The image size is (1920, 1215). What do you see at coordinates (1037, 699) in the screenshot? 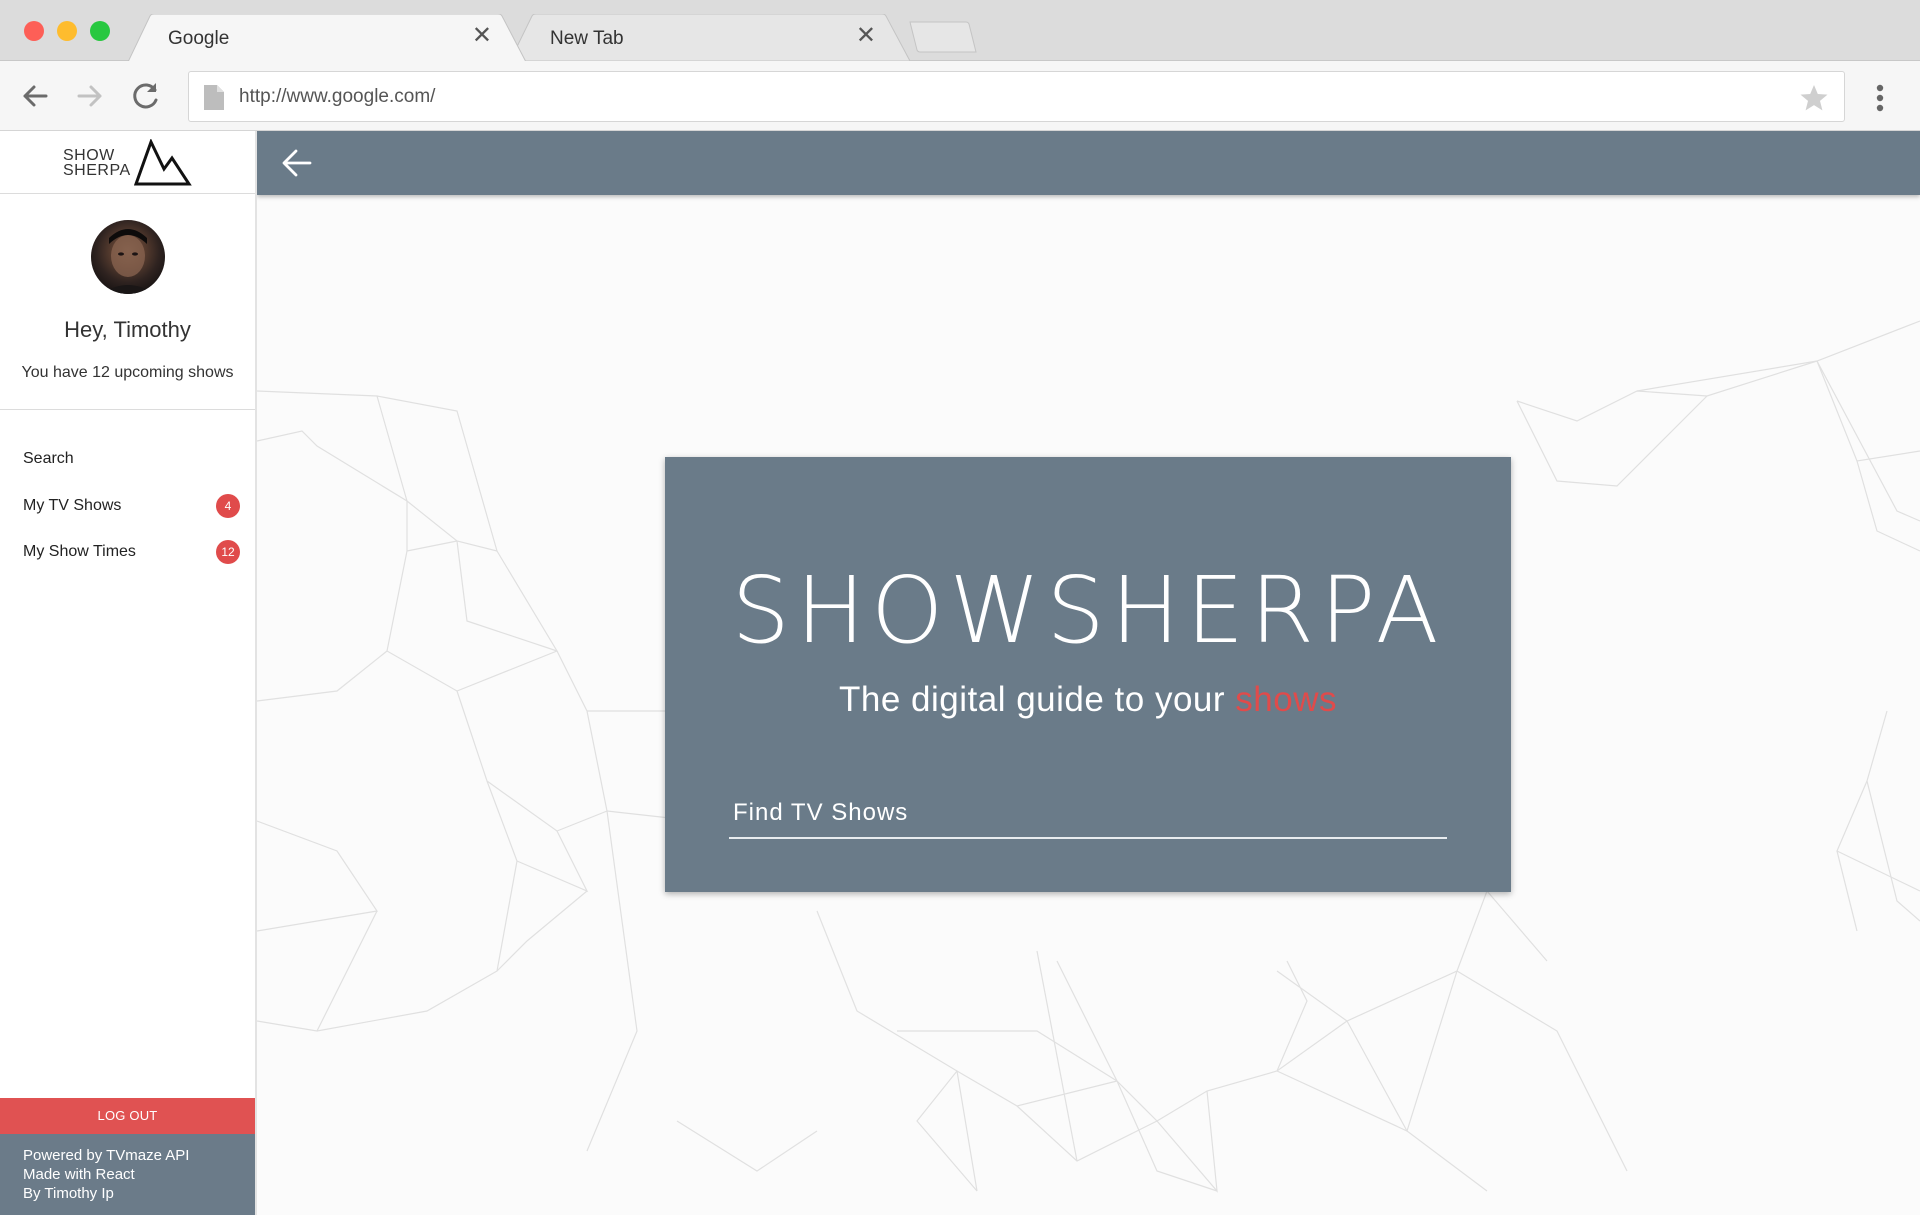
I see `hero-subtitle-text: The digital guide to your` at bounding box center [1037, 699].